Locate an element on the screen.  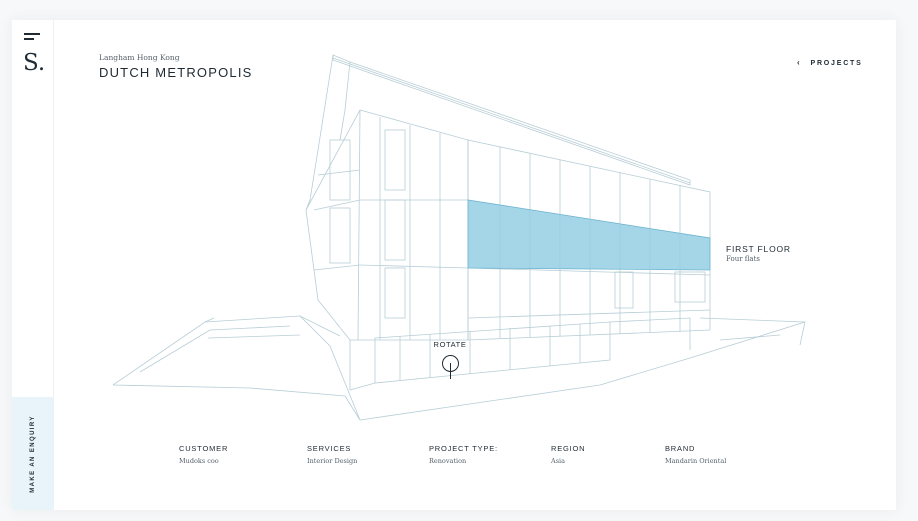
info-value: Interior Design is located at coordinates (332, 461).